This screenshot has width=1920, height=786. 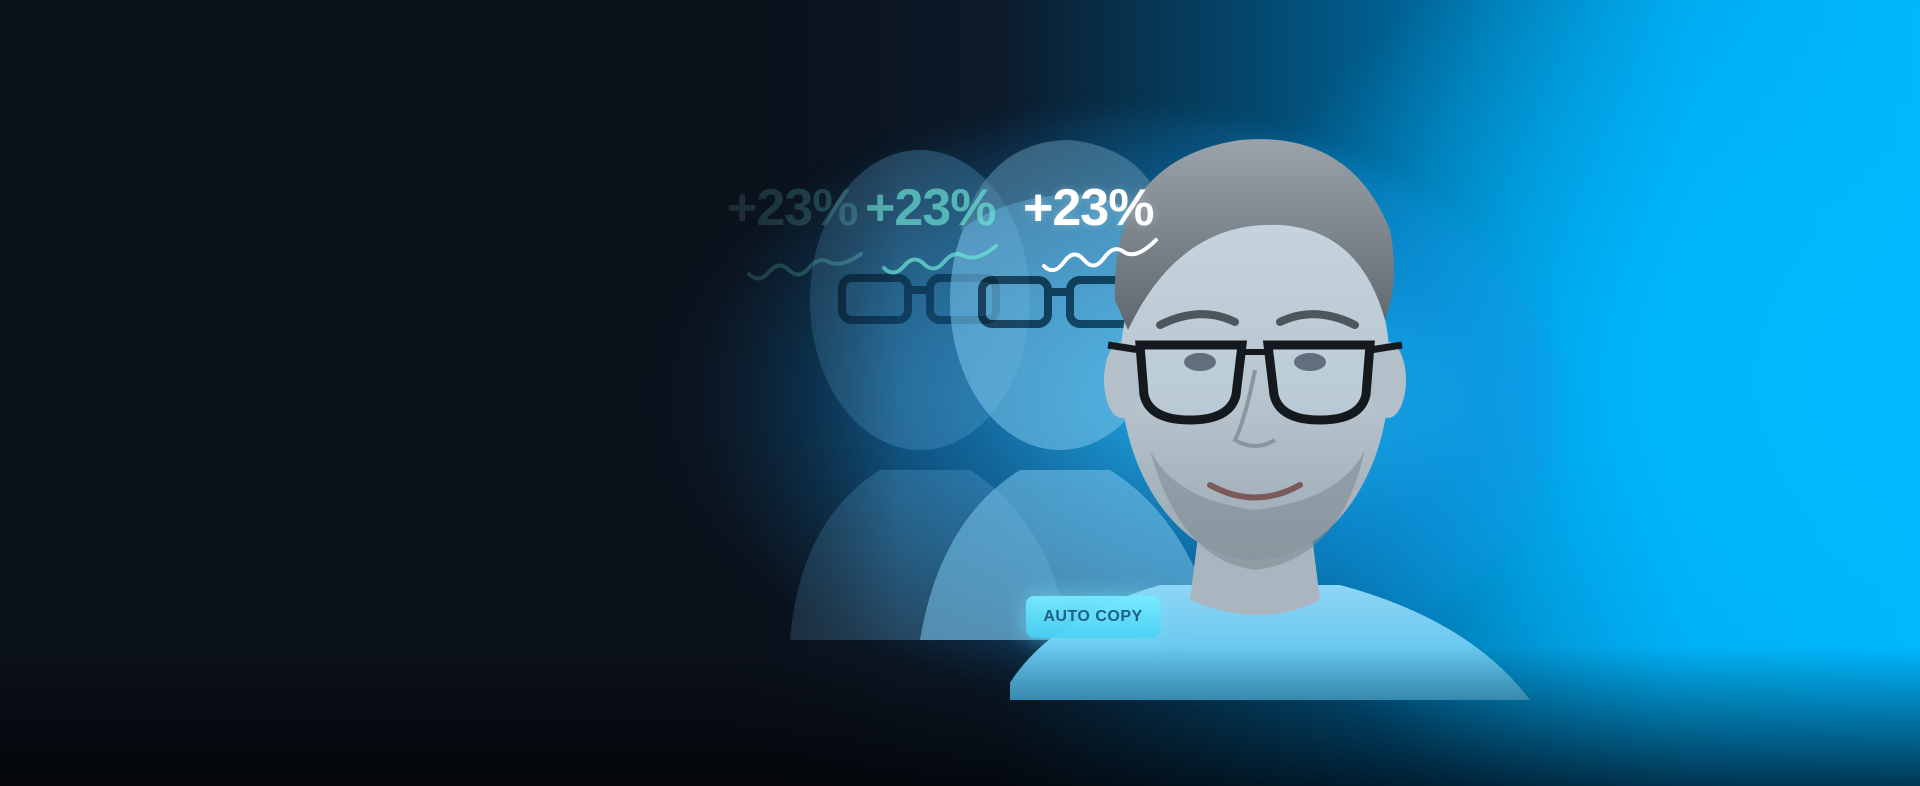 What do you see at coordinates (930, 208) in the screenshot?
I see `stat-ghost-mid: +23%` at bounding box center [930, 208].